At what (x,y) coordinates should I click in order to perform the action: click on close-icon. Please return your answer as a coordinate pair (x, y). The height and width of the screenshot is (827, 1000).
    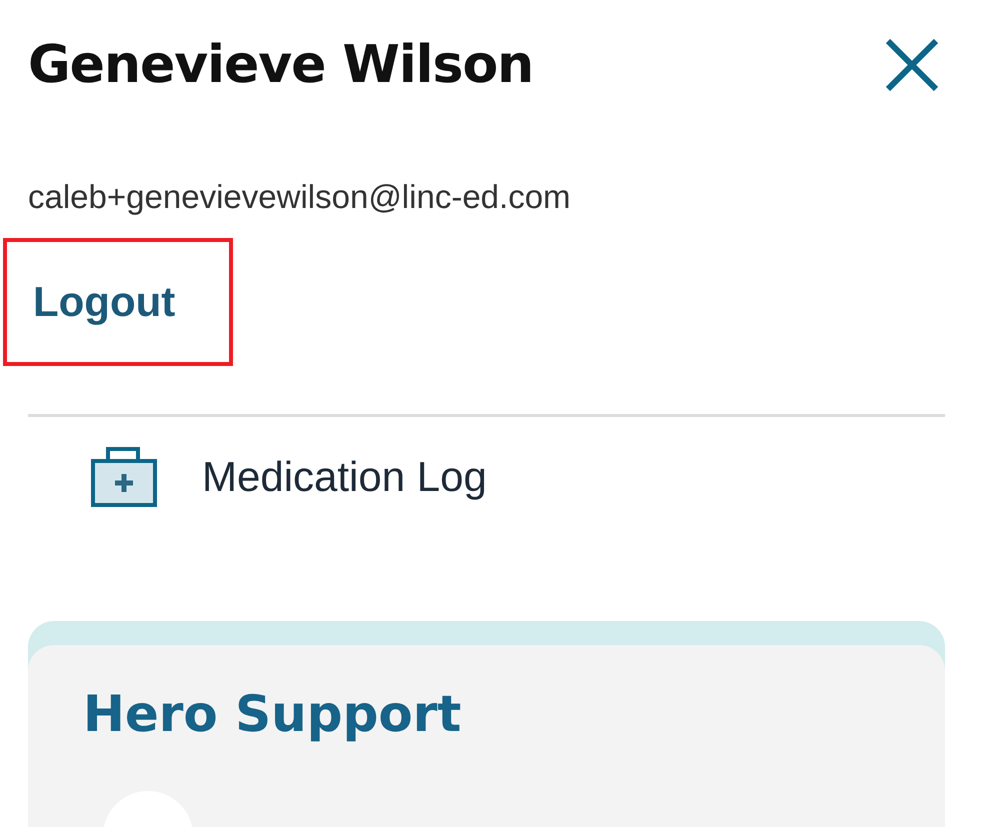
    Looking at the image, I should click on (912, 65).